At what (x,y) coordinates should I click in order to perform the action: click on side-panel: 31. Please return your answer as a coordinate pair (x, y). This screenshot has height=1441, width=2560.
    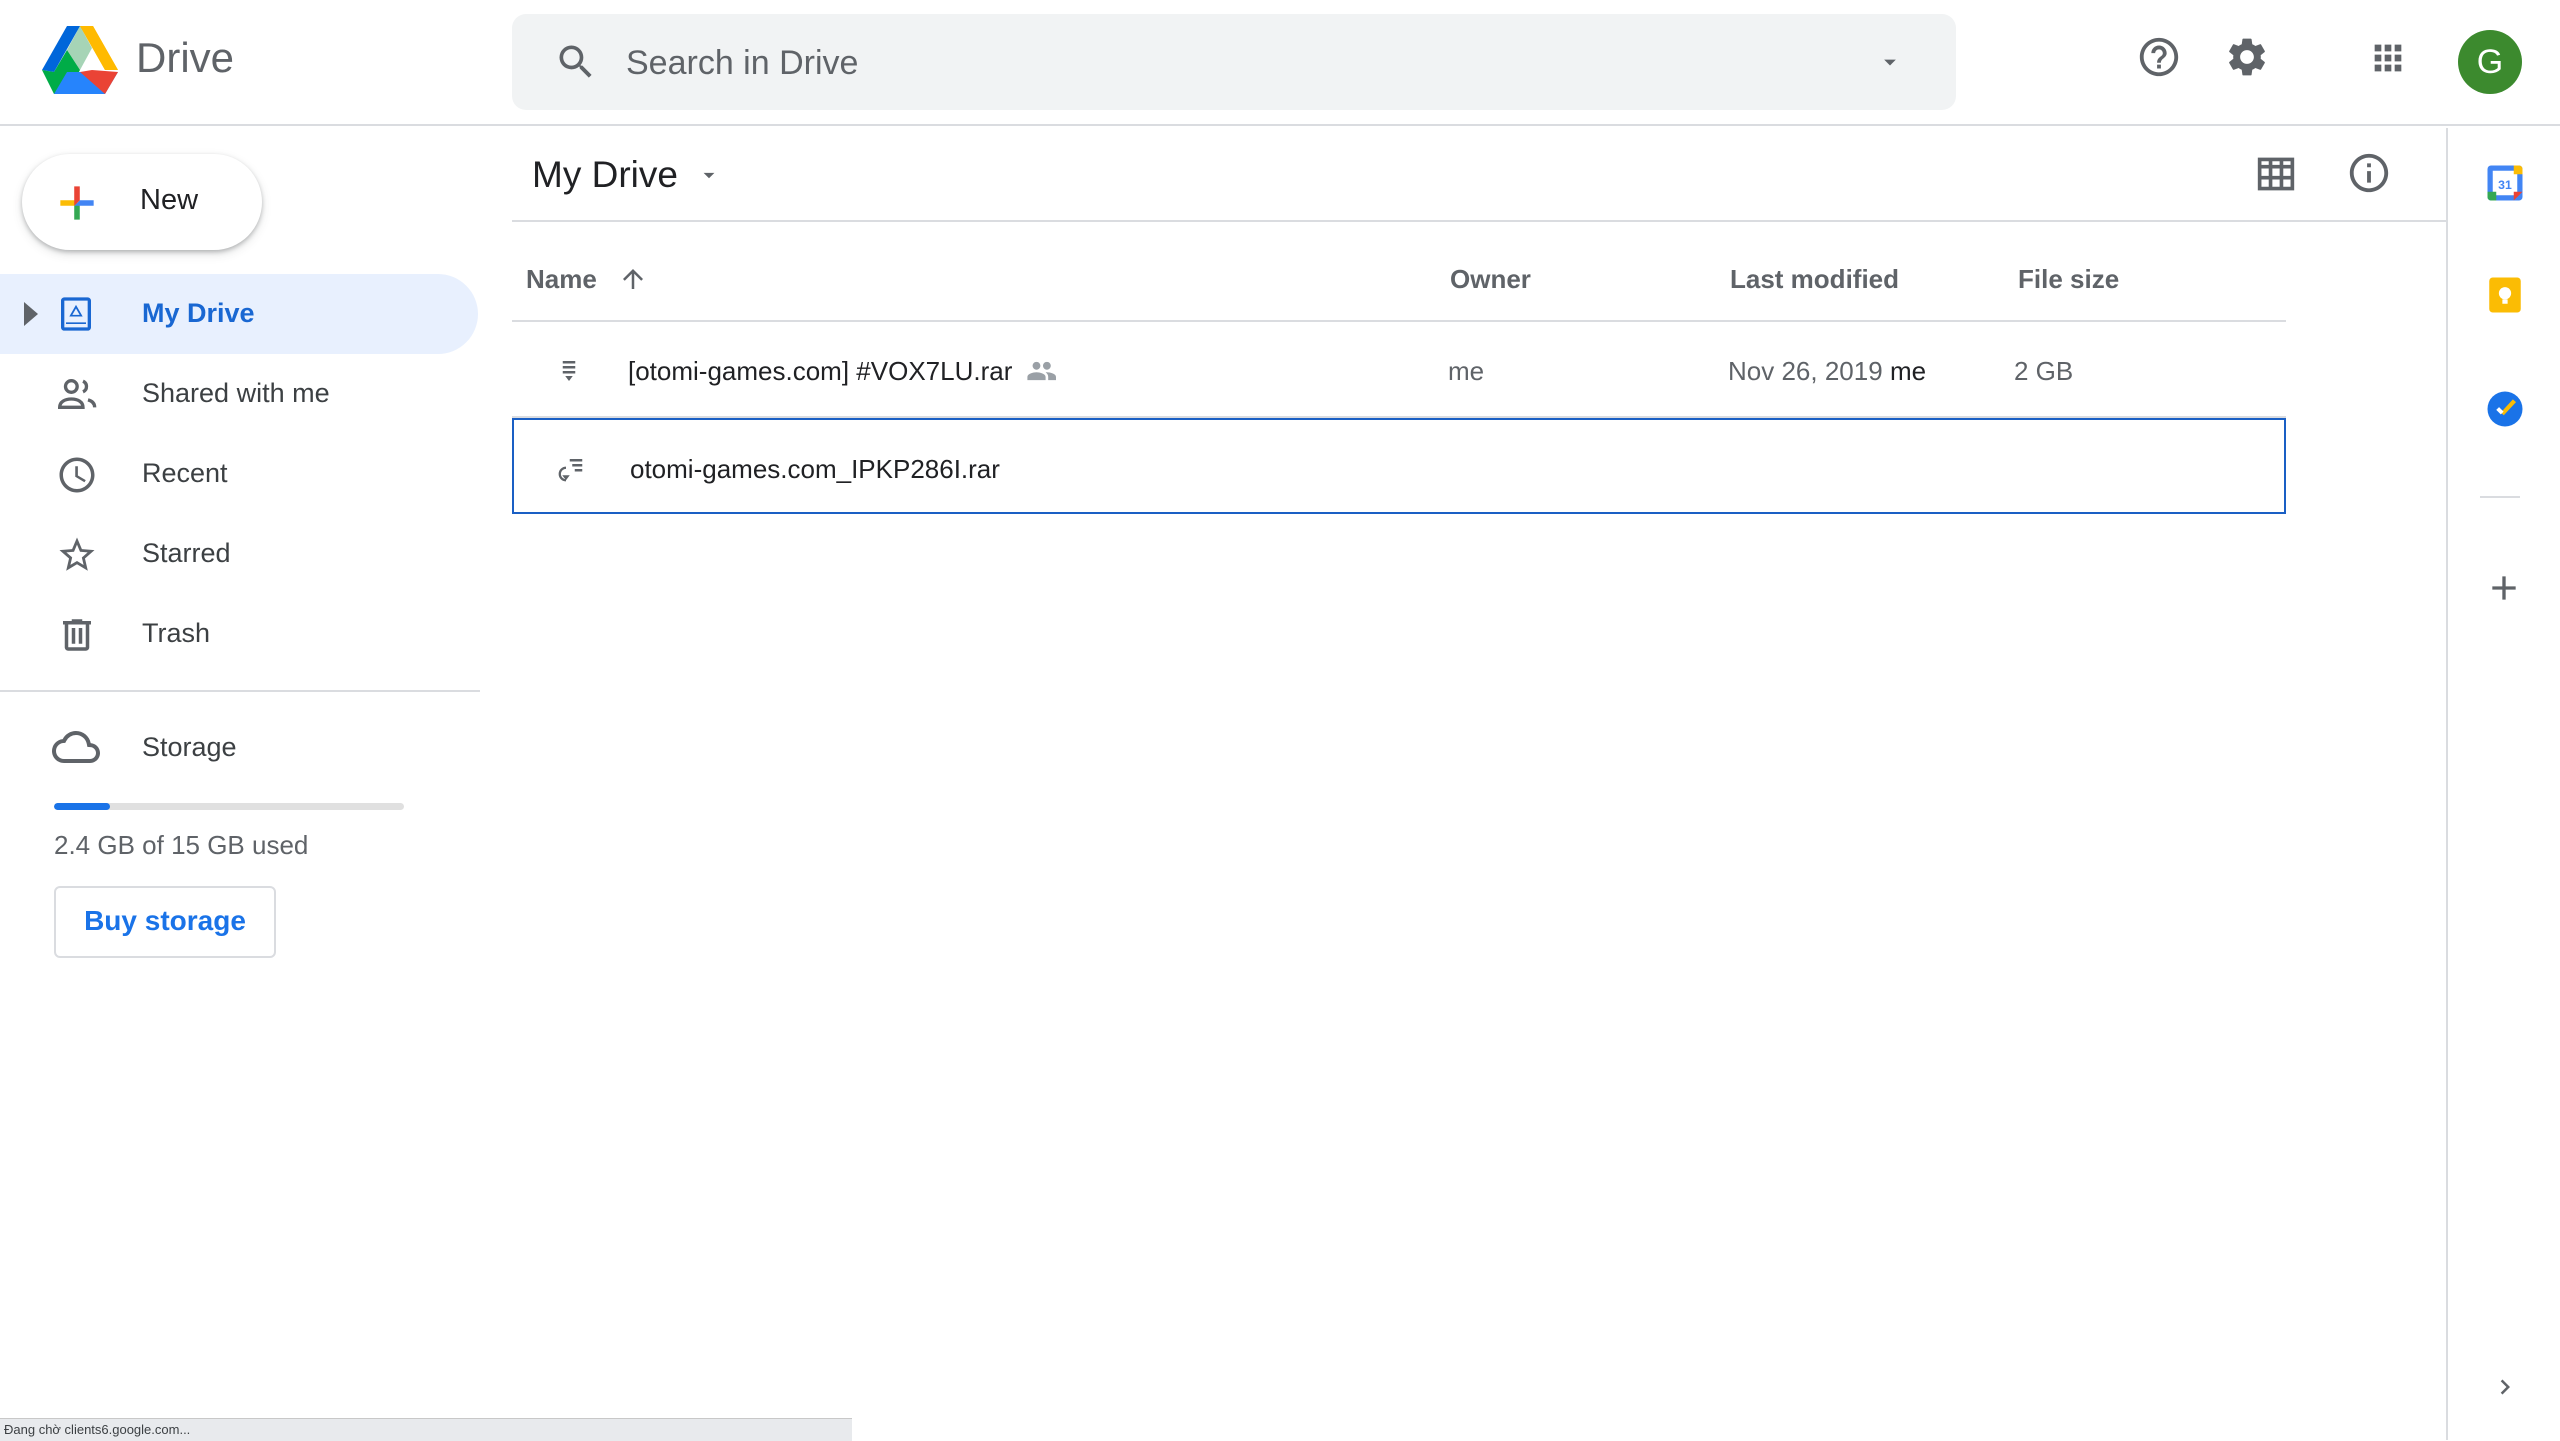
    Looking at the image, I should click on (2503, 784).